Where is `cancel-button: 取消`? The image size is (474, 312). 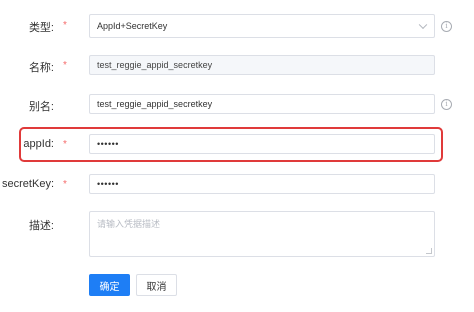 cancel-button: 取消 is located at coordinates (156, 285).